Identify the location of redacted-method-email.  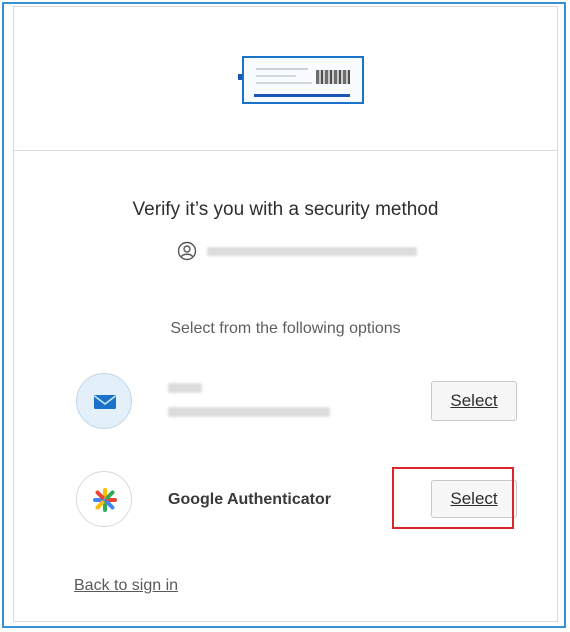
(249, 412).